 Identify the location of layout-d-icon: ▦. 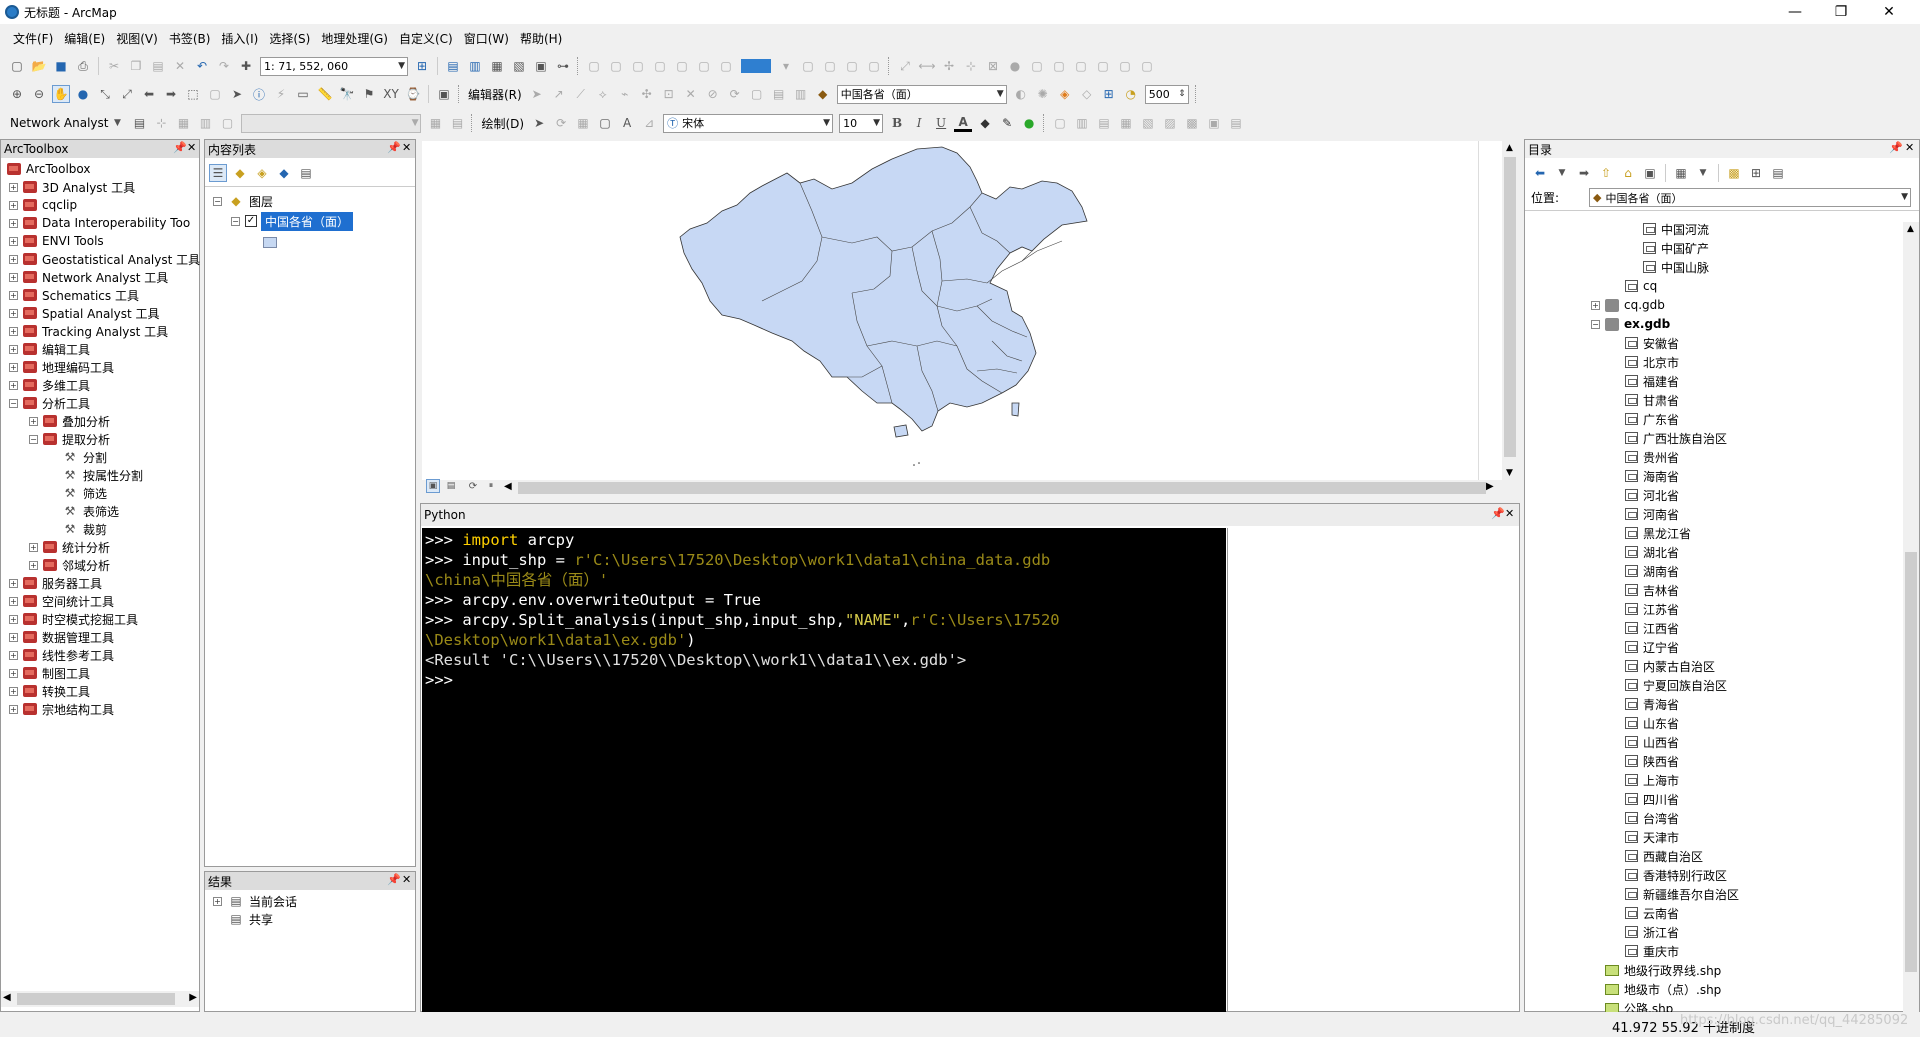
(1126, 123).